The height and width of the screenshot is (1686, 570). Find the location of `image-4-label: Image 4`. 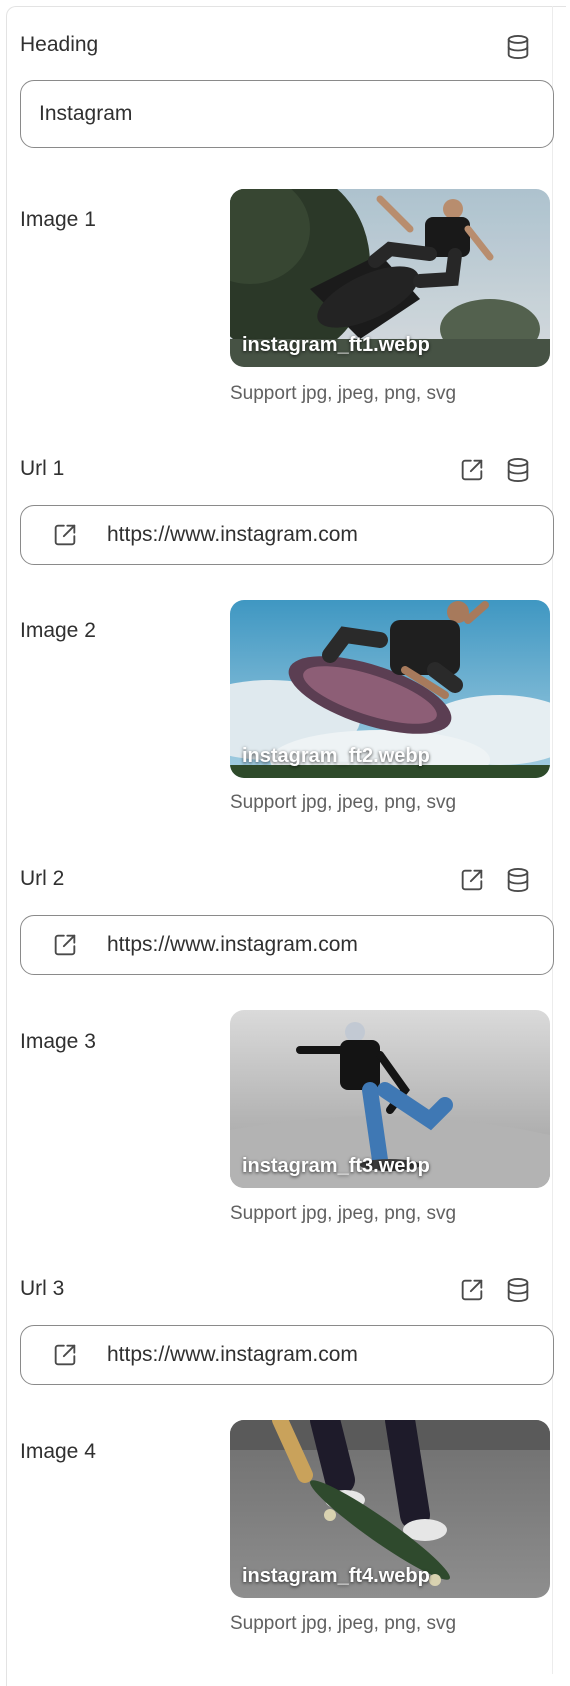

image-4-label: Image 4 is located at coordinates (58, 1451).